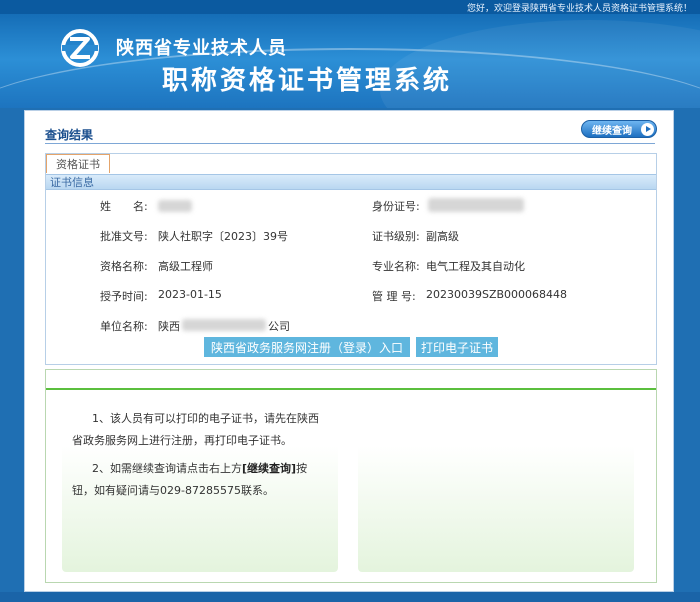 This screenshot has width=700, height=602. I want to click on id-label: 身份证号:, so click(396, 206).